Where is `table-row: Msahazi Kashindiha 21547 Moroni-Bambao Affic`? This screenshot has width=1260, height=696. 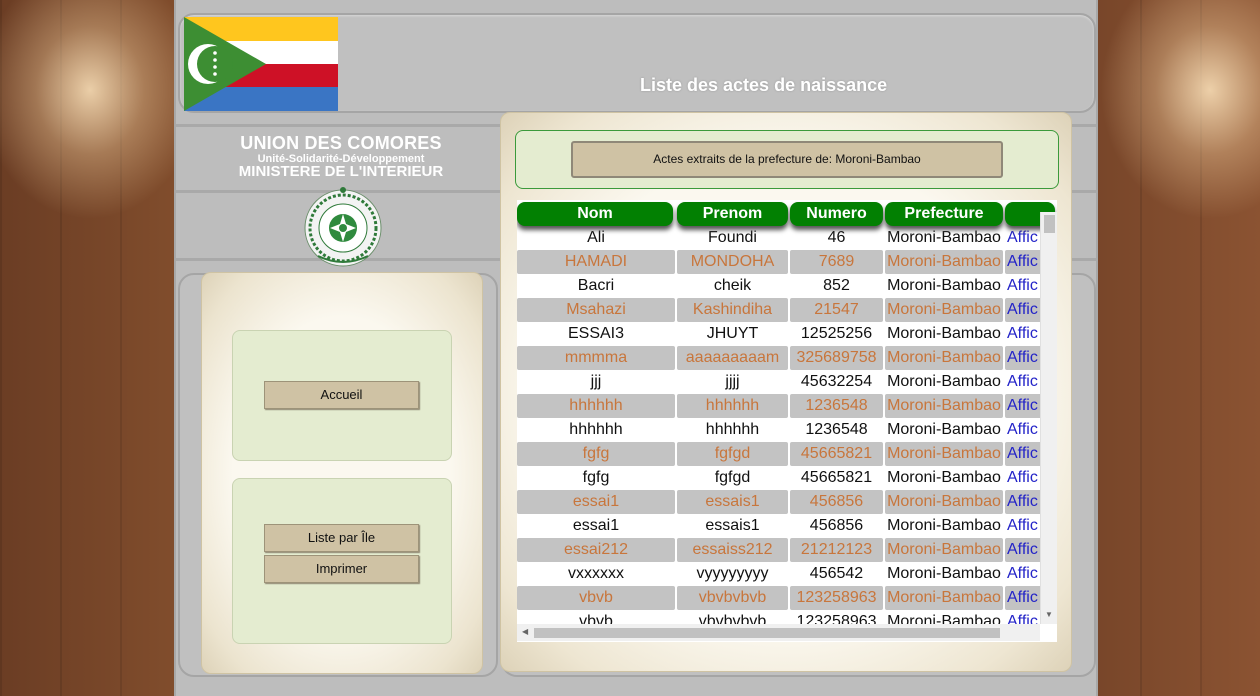 table-row: Msahazi Kashindiha 21547 Moroni-Bambao Affic is located at coordinates (781, 310).